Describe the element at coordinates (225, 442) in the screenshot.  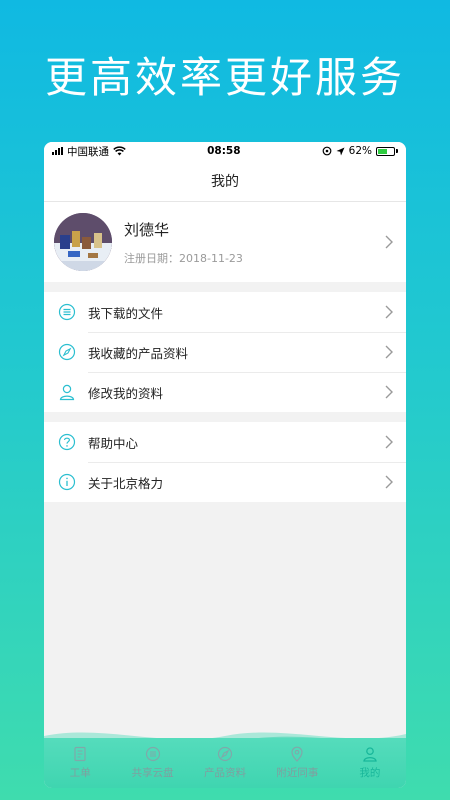
I see `menu-item-help: 帮助中心` at that location.